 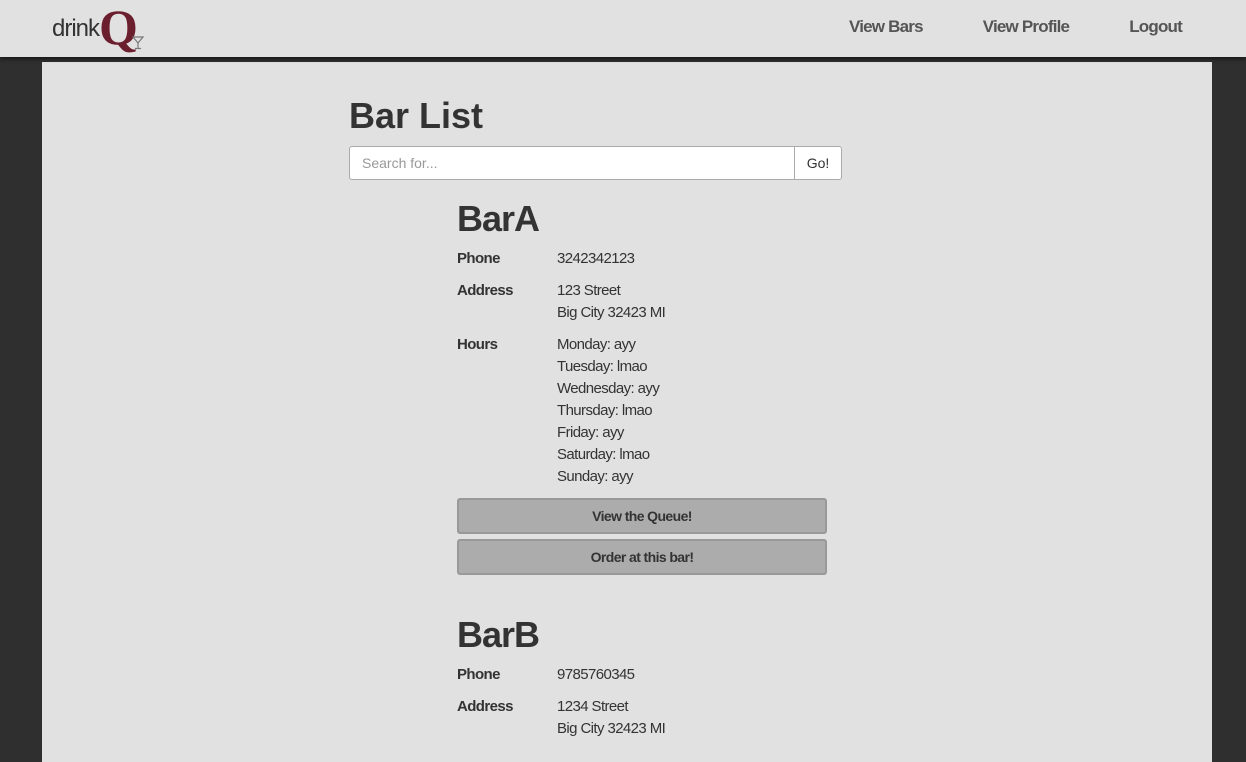 I want to click on logo: drink Q, so click(x=98, y=27).